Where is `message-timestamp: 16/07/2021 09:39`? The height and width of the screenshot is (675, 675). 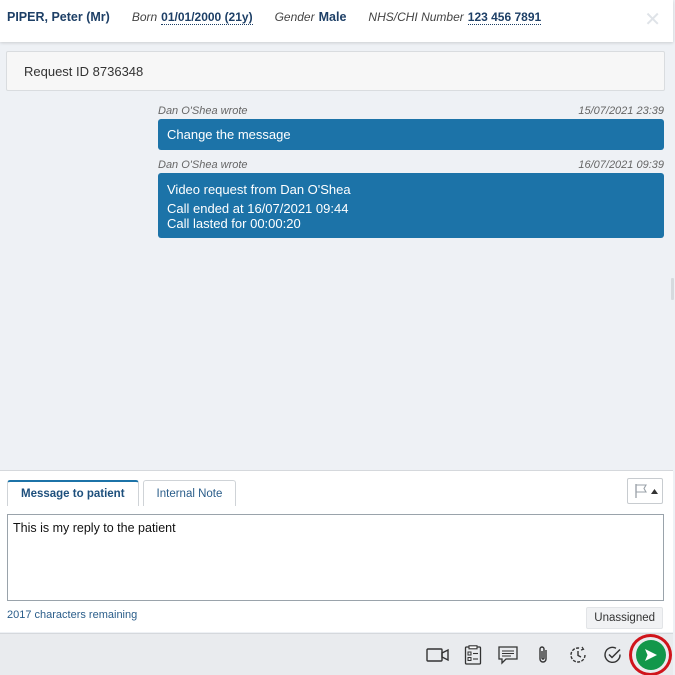
message-timestamp: 16/07/2021 09:39 is located at coordinates (621, 165).